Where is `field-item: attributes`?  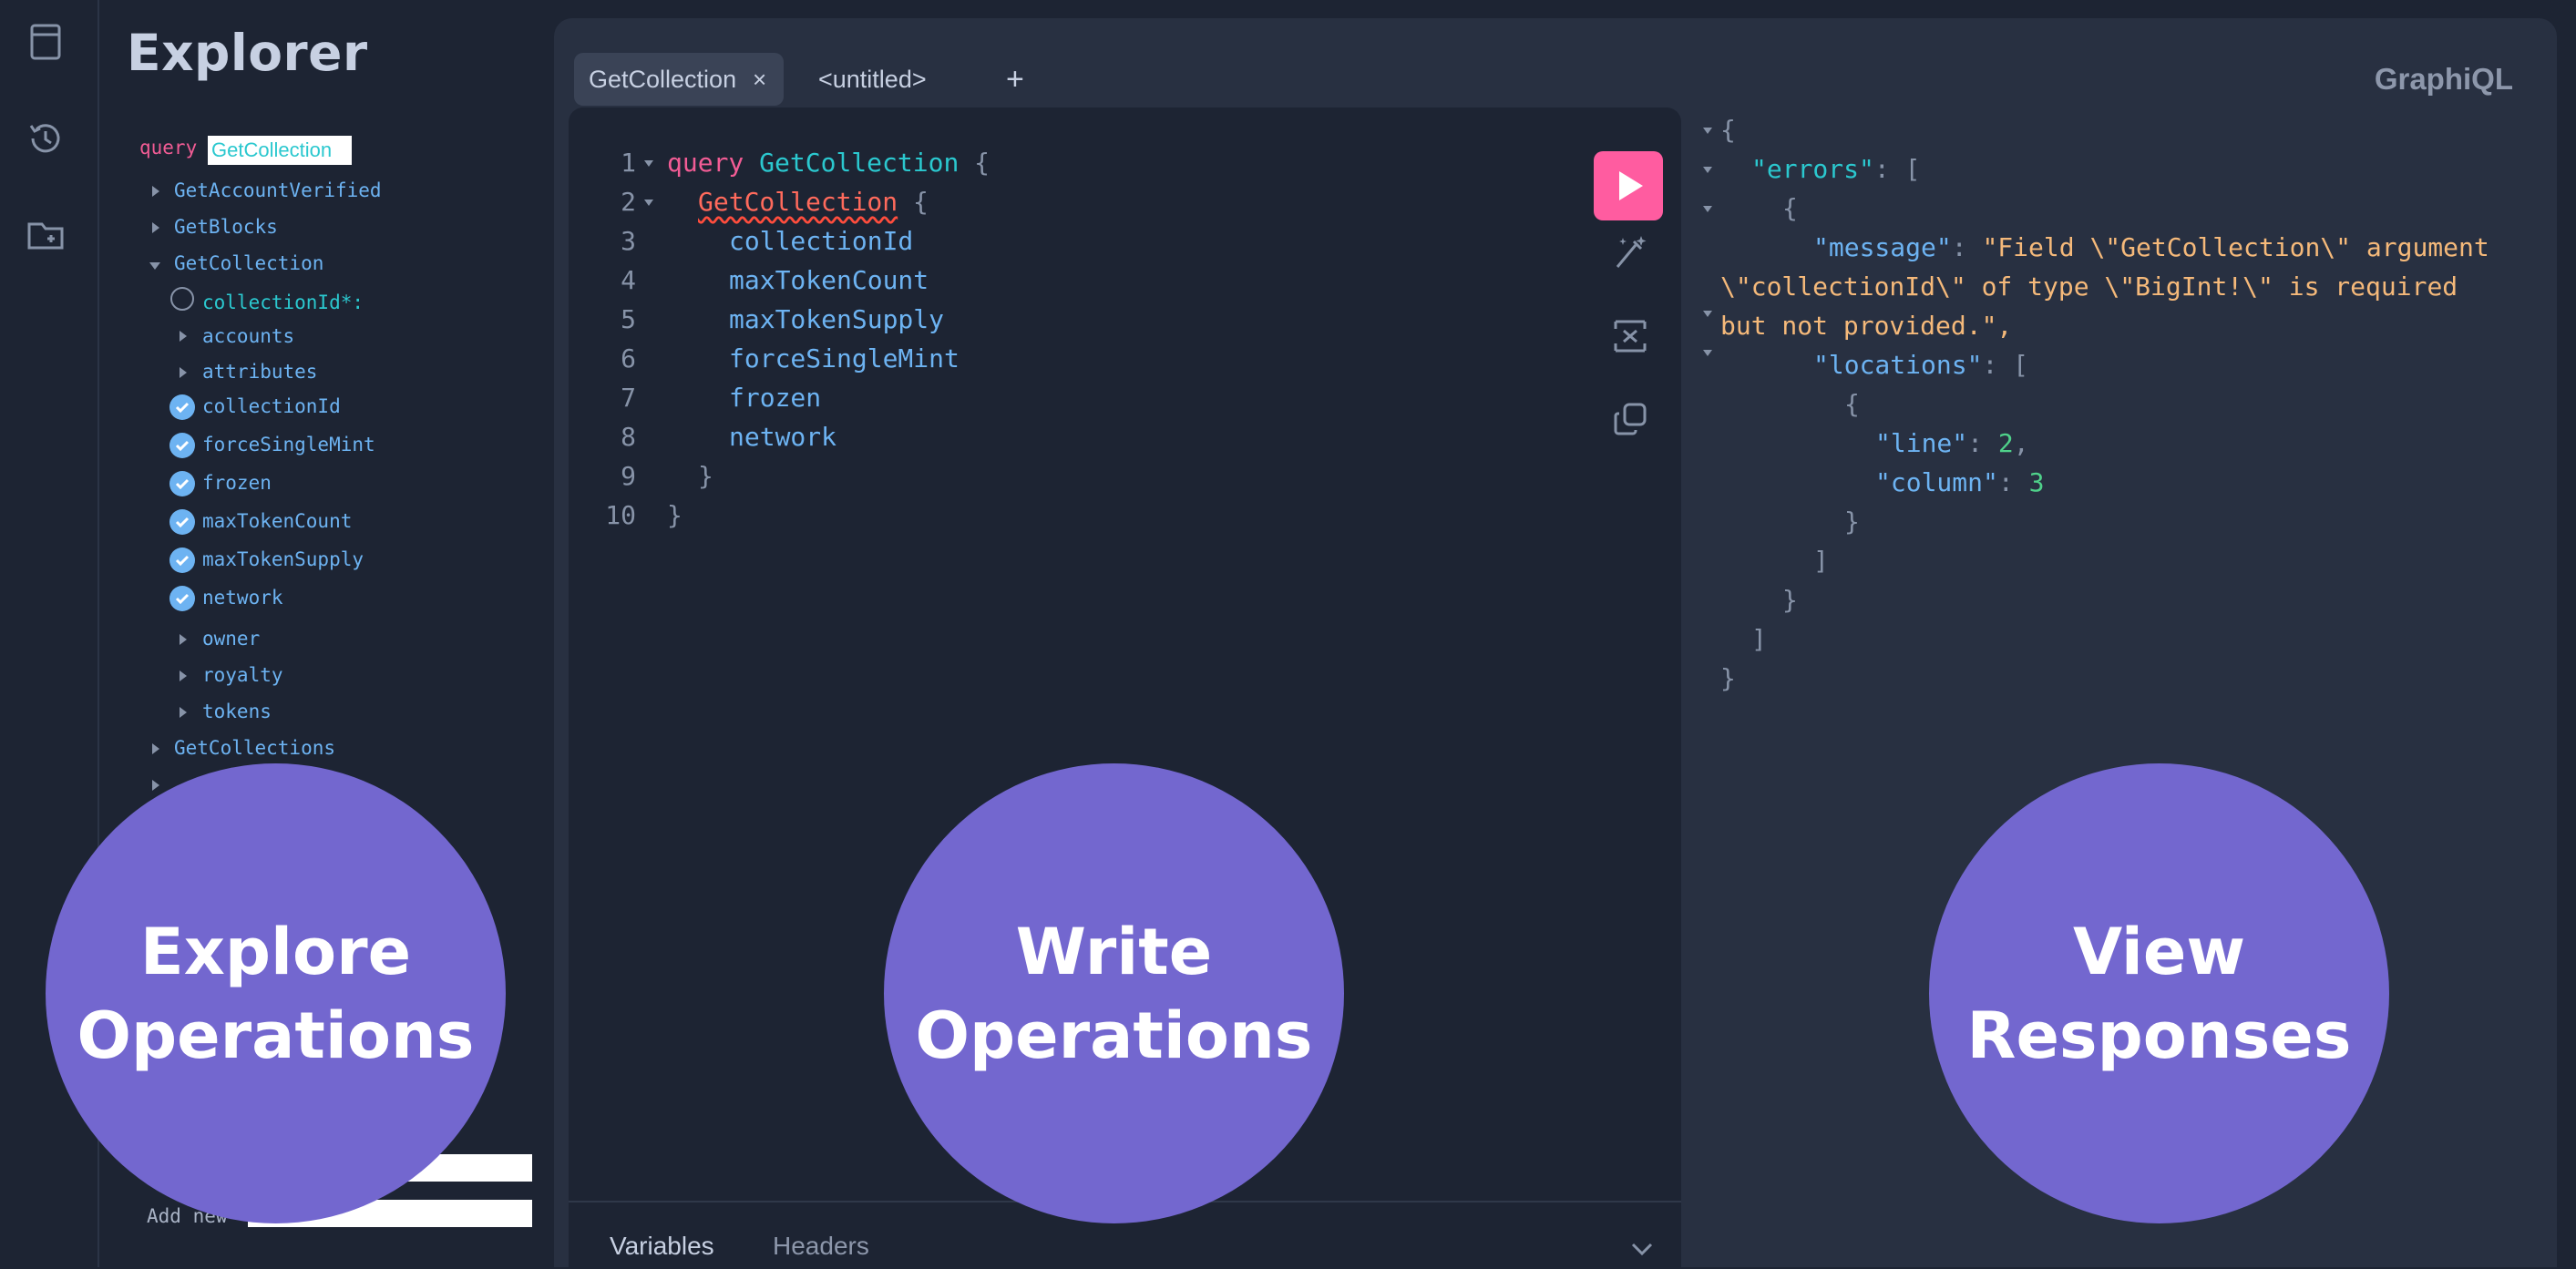 field-item: attributes is located at coordinates (259, 372).